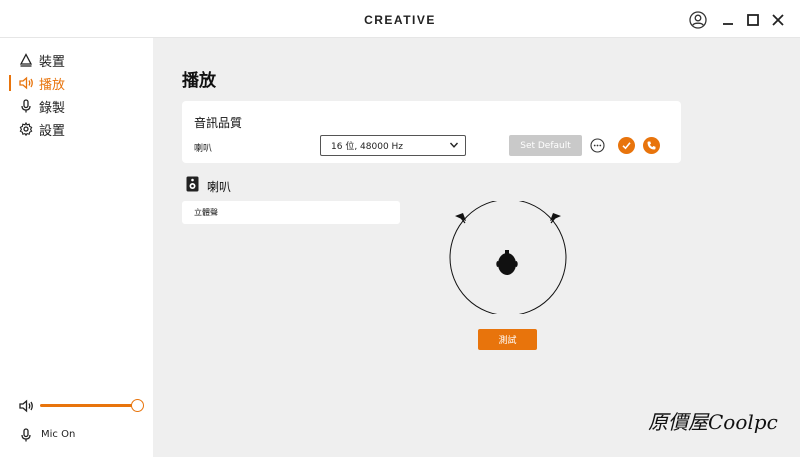 The height and width of the screenshot is (457, 800). I want to click on close-icon, so click(778, 20).